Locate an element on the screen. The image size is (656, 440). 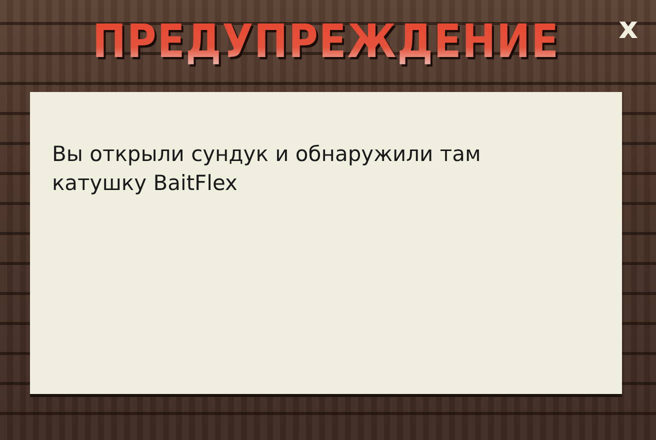
close-button: x is located at coordinates (628, 29).